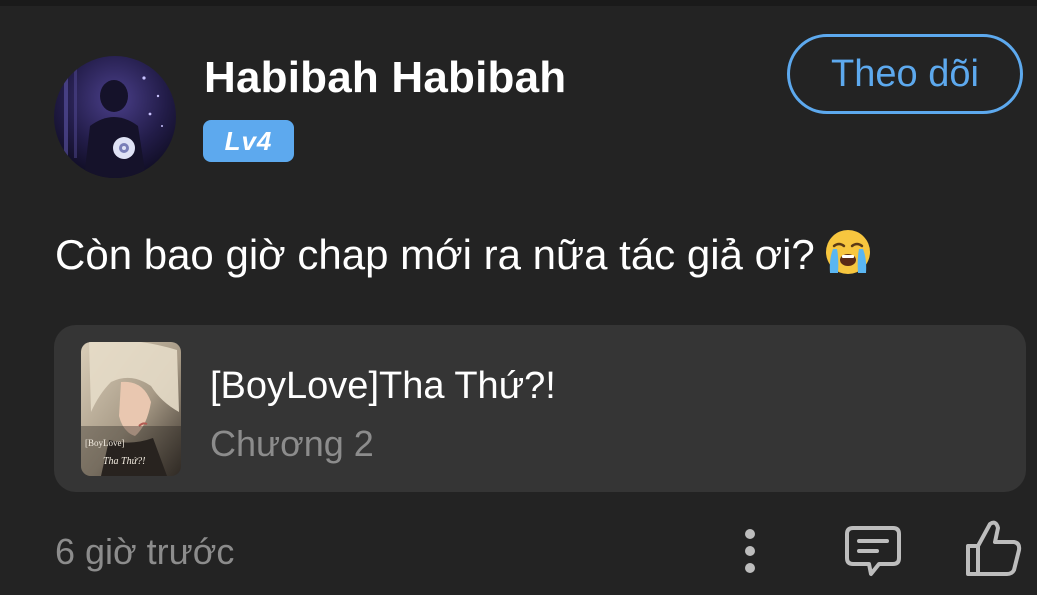  What do you see at coordinates (848, 252) in the screenshot?
I see `loudly-crying-face-icon` at bounding box center [848, 252].